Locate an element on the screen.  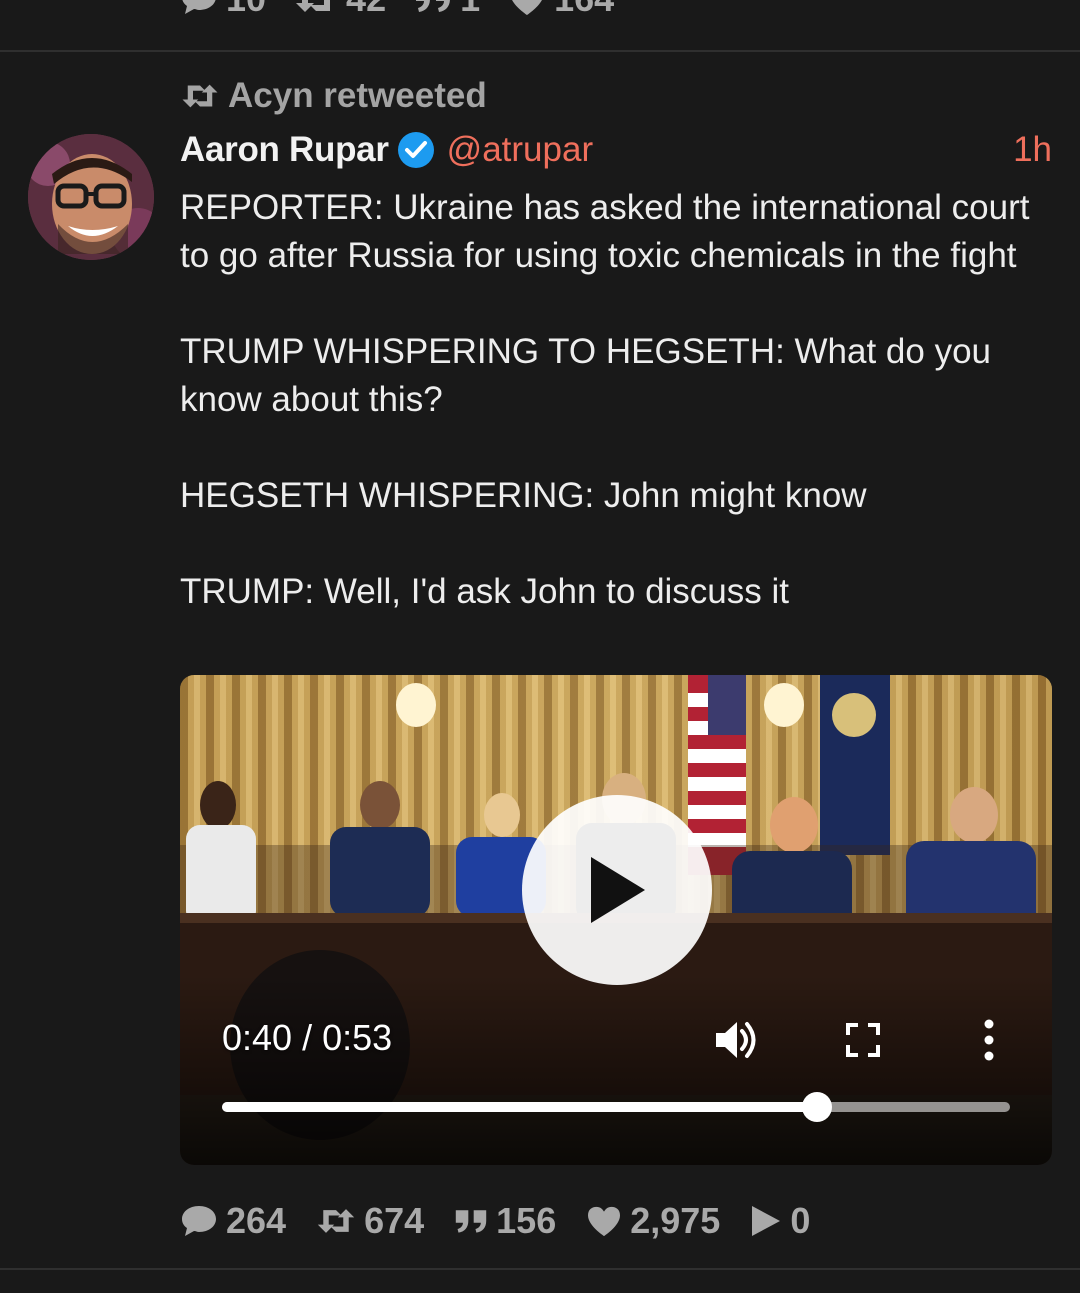
fullscreen-icon is located at coordinates (863, 1040).